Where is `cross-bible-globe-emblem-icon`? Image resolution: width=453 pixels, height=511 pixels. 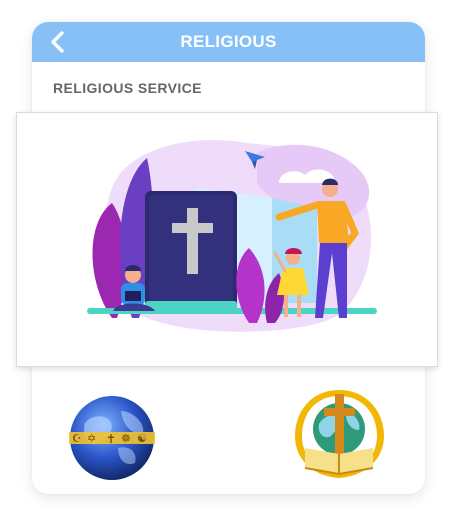
cross-bible-globe-emblem-icon is located at coordinates (339, 434).